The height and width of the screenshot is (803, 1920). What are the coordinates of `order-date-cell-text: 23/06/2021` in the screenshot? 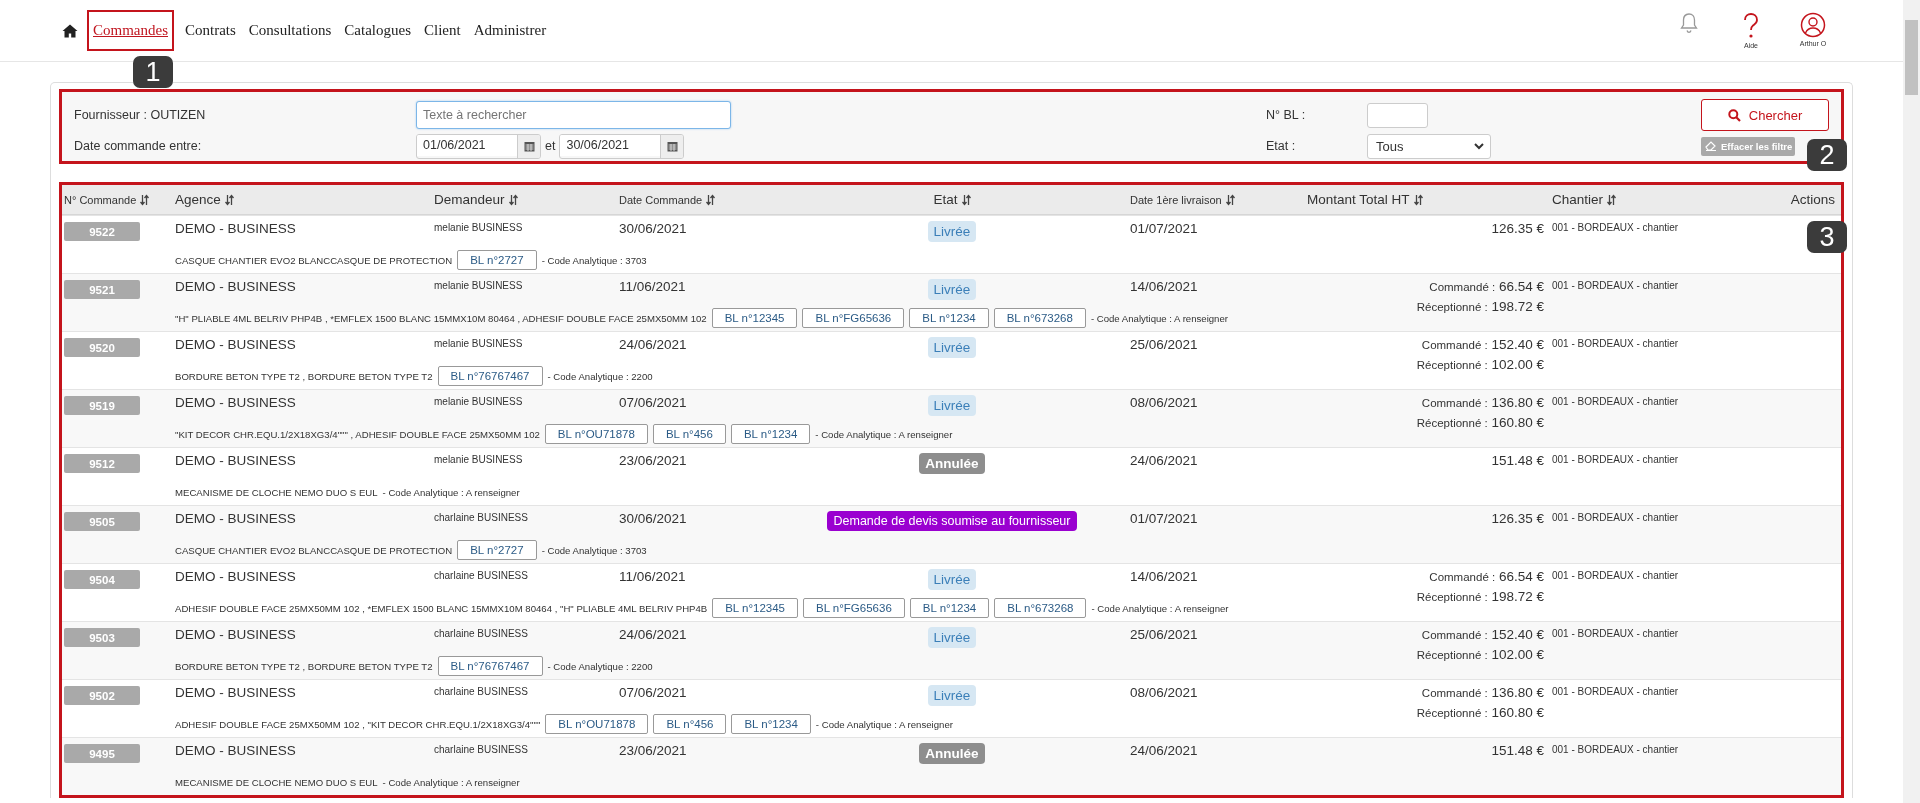 It's located at (653, 461).